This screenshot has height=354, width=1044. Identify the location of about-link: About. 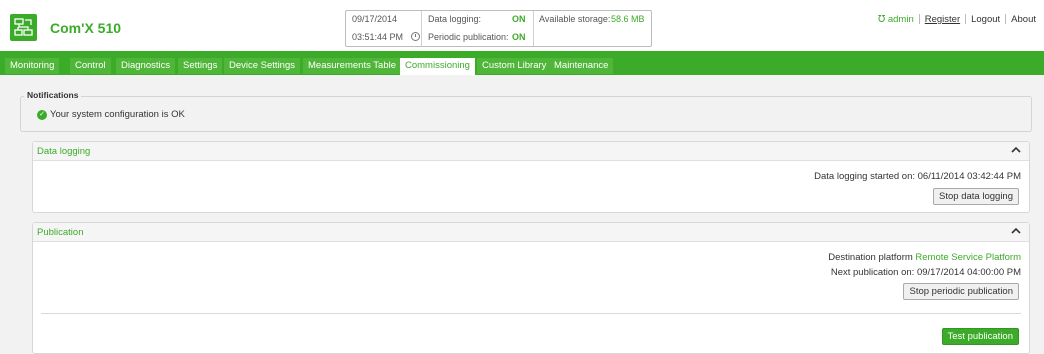
(1023, 19).